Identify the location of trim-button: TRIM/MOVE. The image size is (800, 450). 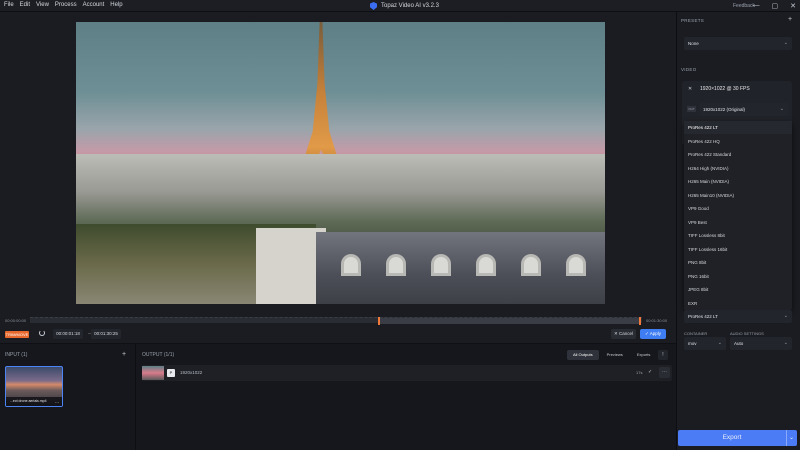
(17, 334).